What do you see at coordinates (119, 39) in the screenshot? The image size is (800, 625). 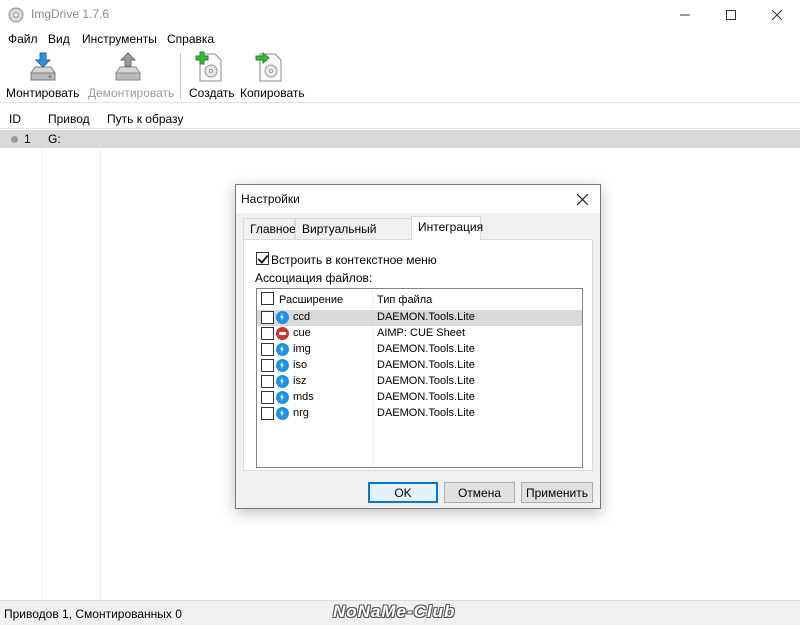 I see `menu-tools: Инструменты` at bounding box center [119, 39].